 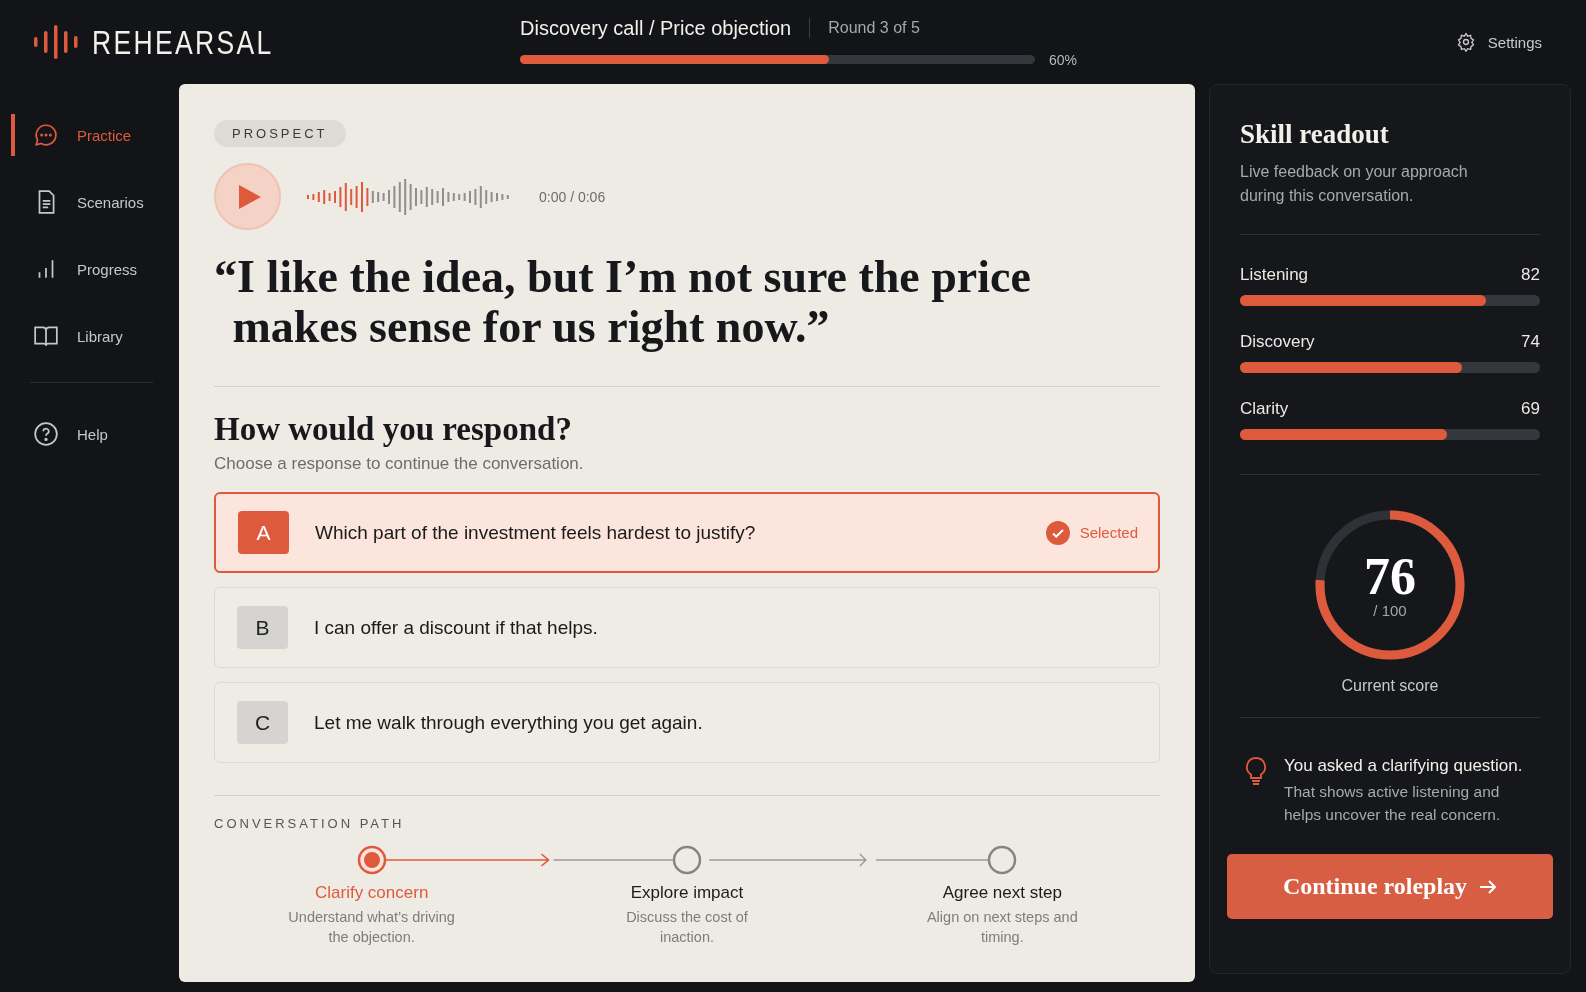 What do you see at coordinates (46, 434) in the screenshot?
I see `help-icon` at bounding box center [46, 434].